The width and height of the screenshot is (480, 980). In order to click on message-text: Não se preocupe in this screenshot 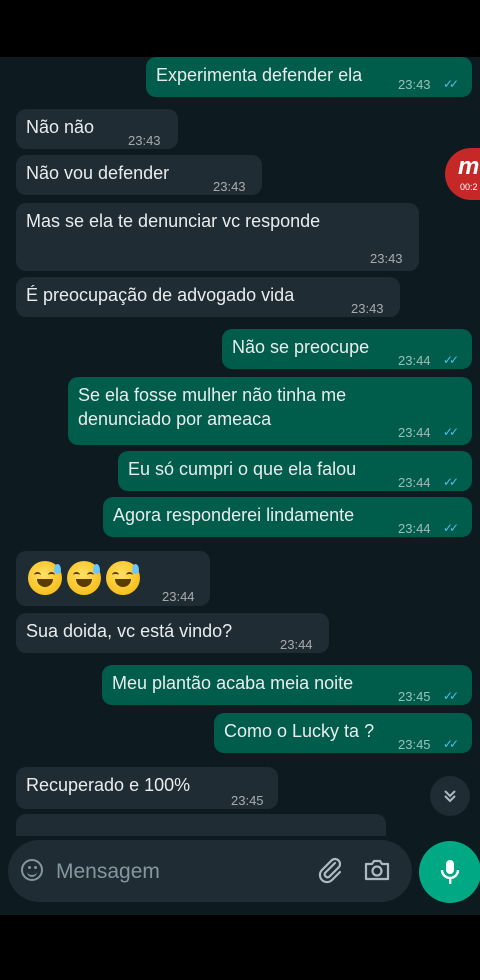, I will do `click(301, 347)`.